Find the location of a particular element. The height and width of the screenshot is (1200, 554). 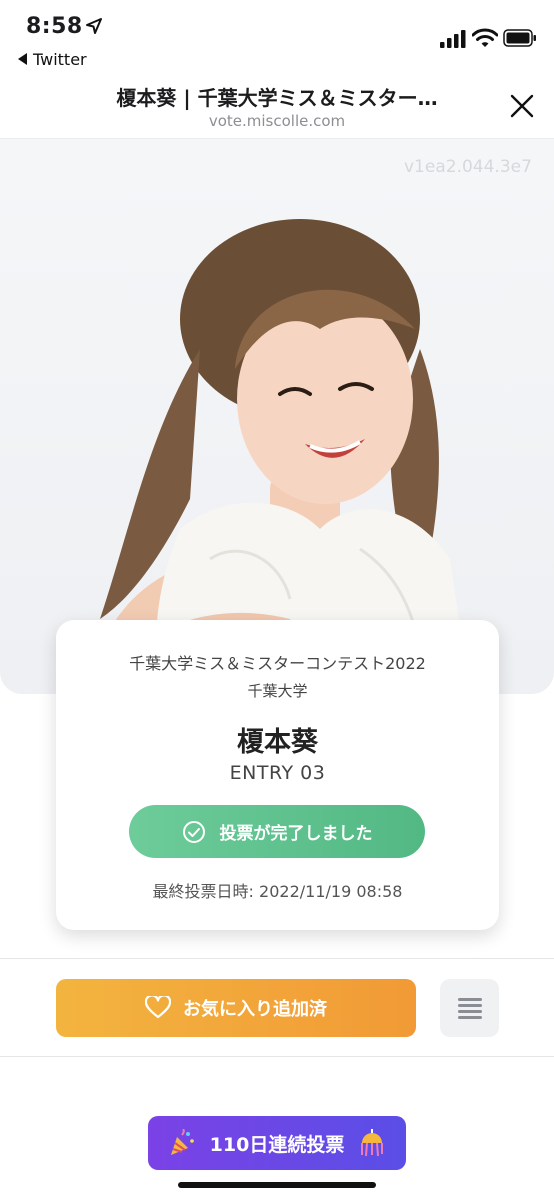

back-to-app-link: Twitter is located at coordinates (52, 59).